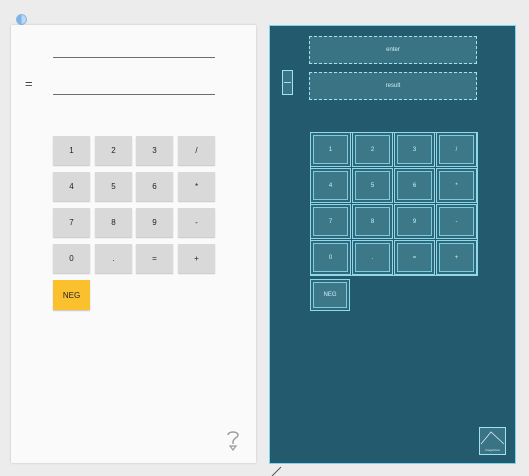 Image resolution: width=529 pixels, height=476 pixels. I want to click on blueprint-key-0: 0, so click(330, 257).